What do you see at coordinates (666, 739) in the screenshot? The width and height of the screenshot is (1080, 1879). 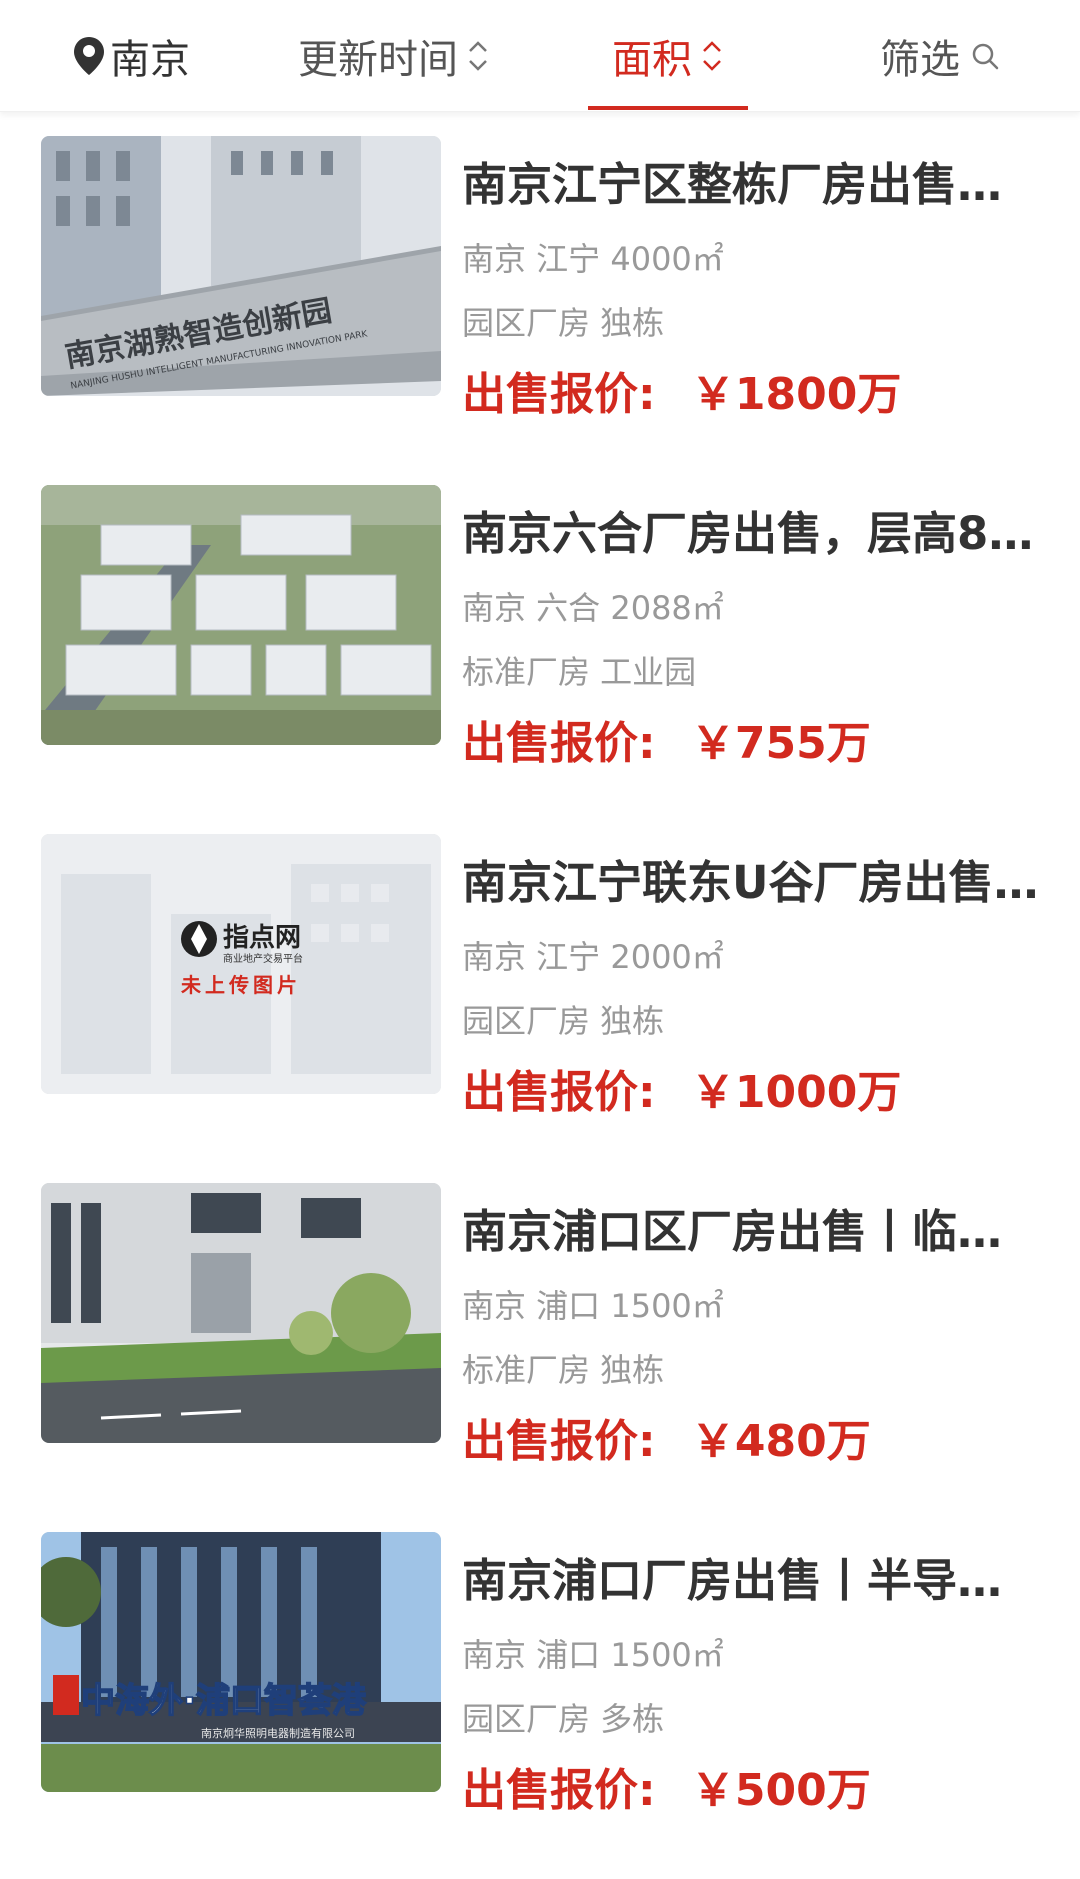 I see `listing-price: 出售报价: ￥755万` at bounding box center [666, 739].